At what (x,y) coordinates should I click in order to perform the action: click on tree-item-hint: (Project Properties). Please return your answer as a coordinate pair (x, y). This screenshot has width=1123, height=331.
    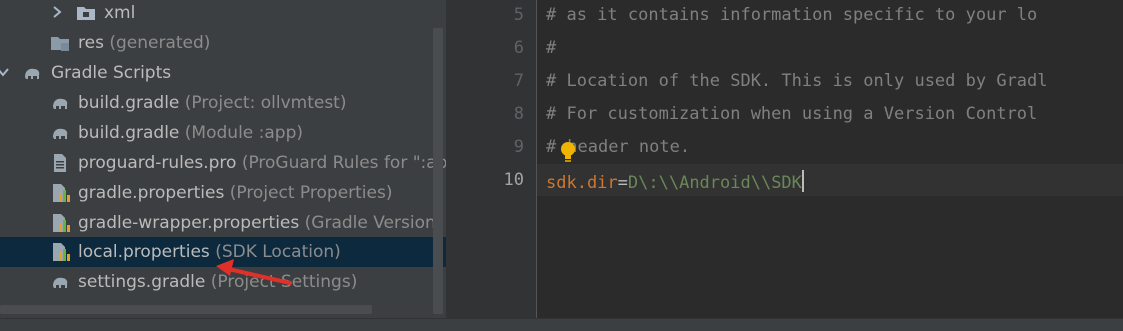
    Looking at the image, I should click on (311, 193).